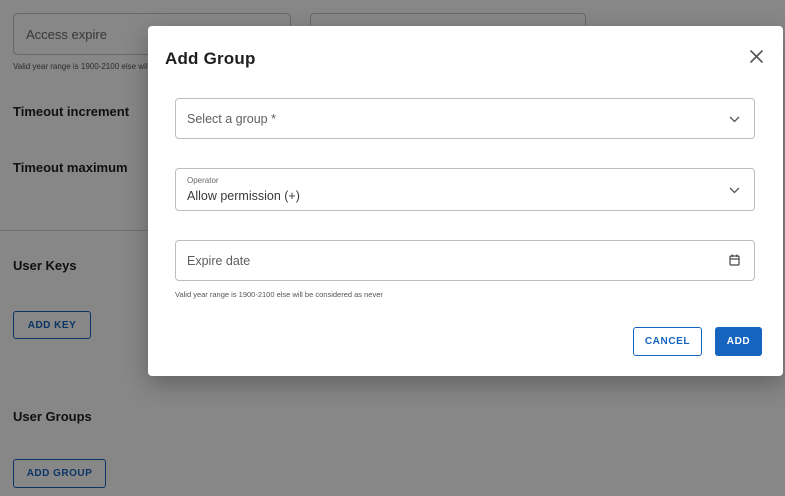 The image size is (785, 496). I want to click on close-icon, so click(756, 56).